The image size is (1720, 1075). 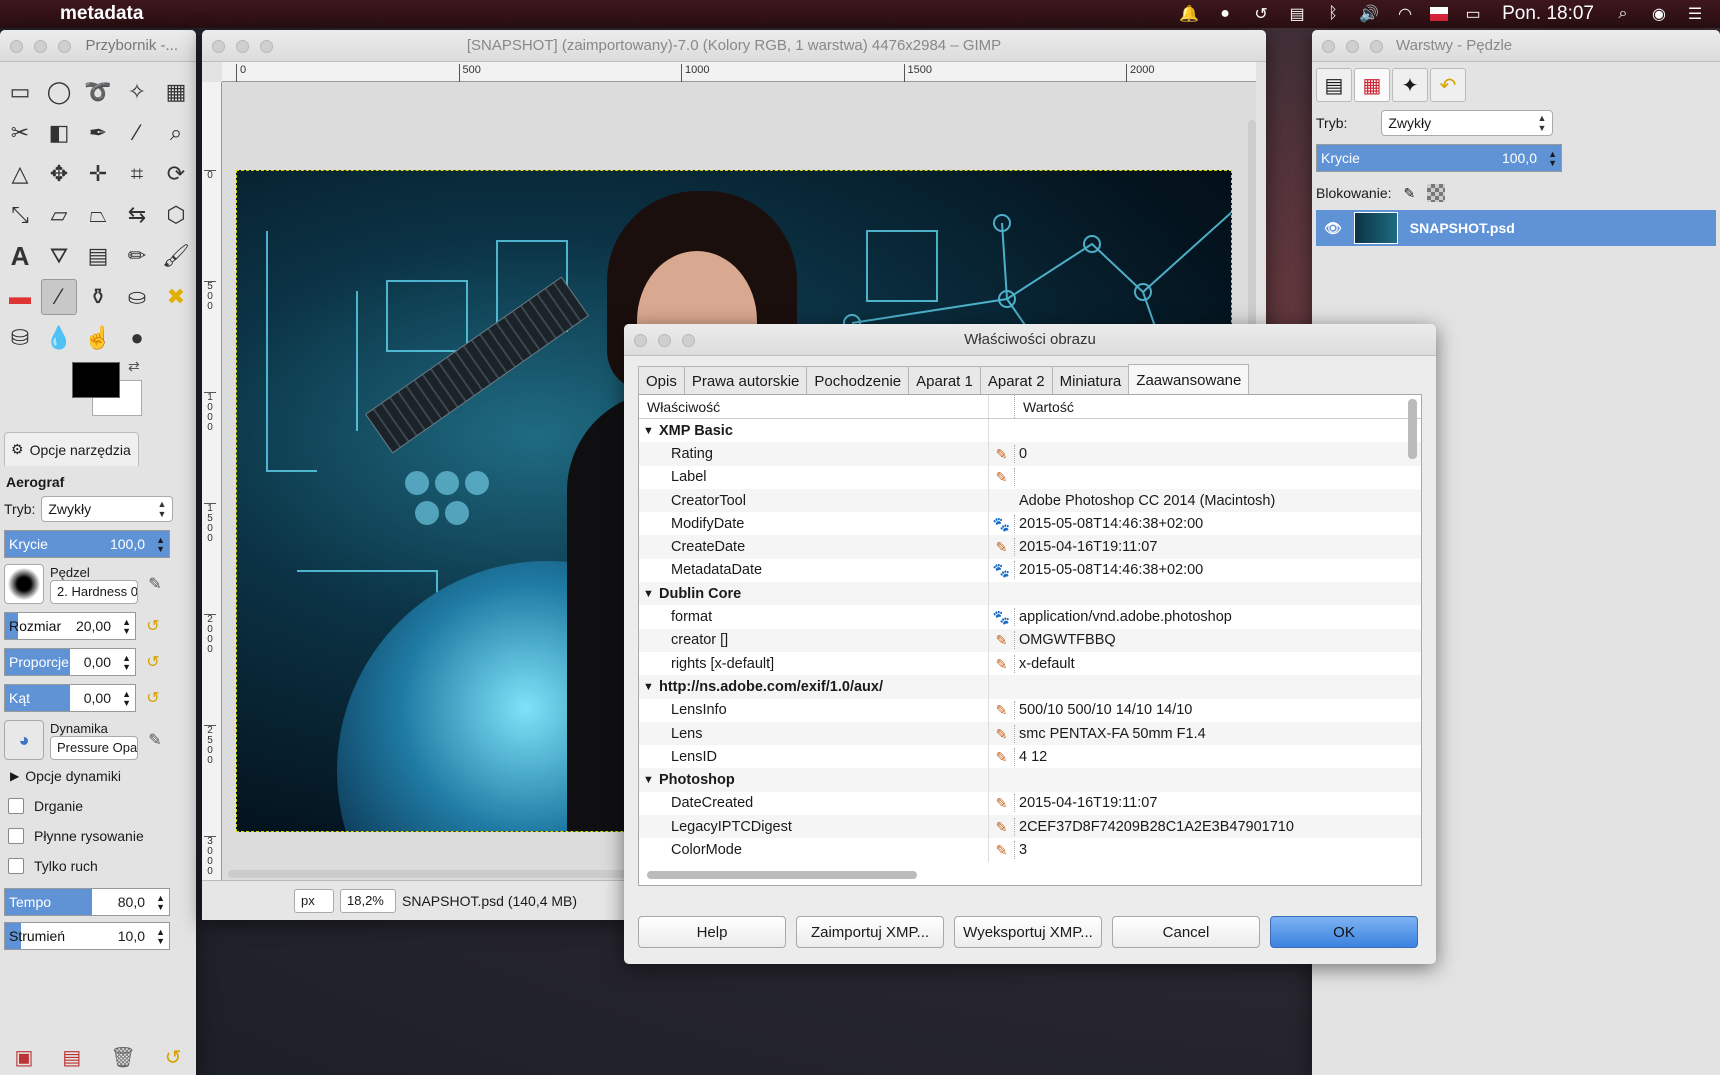 I want to click on rate-slider: Tempo 80,0 ▲ ▼, so click(x=87, y=902).